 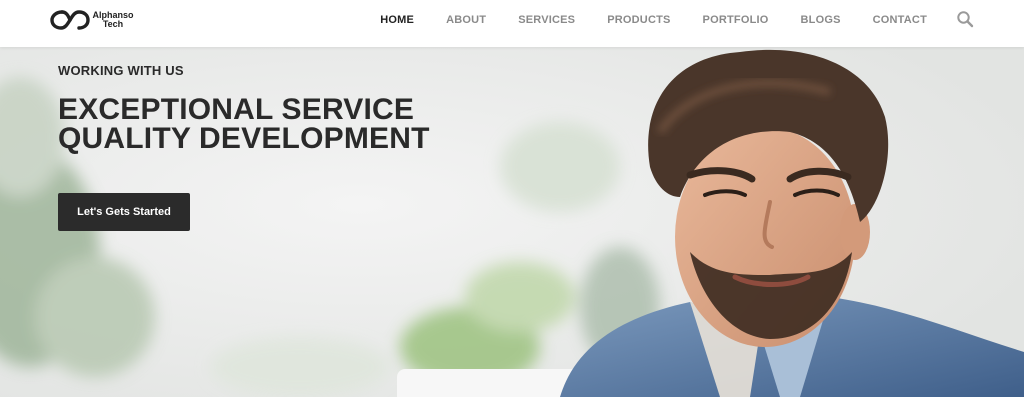 I want to click on nav-item-services: SERVICES, so click(x=546, y=20).